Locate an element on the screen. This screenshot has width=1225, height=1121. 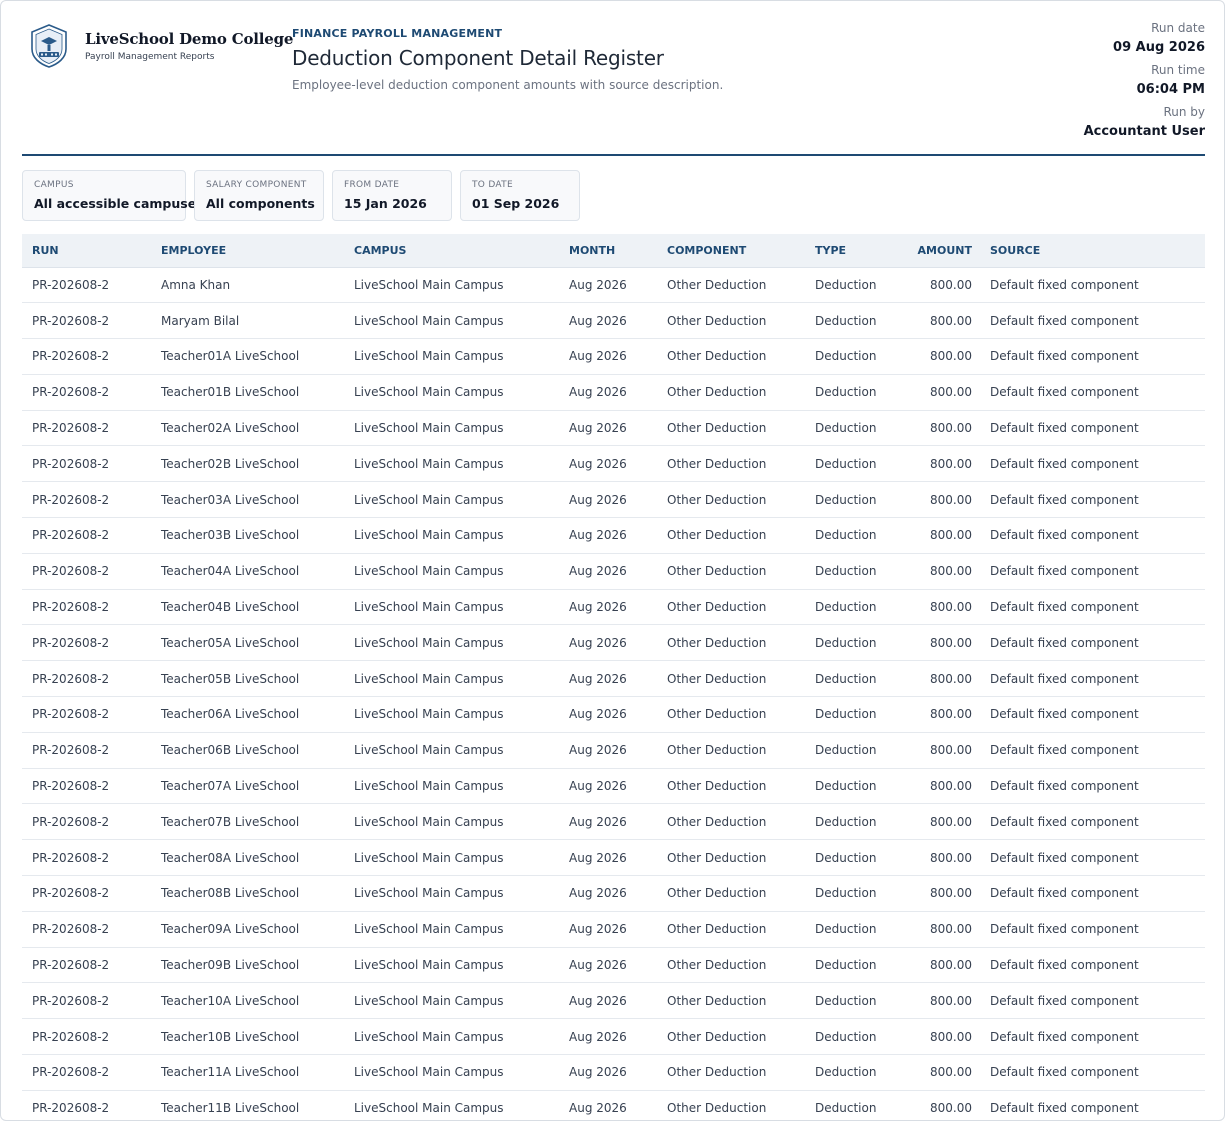
college-subtitle: Payroll Management Reports is located at coordinates (150, 57).